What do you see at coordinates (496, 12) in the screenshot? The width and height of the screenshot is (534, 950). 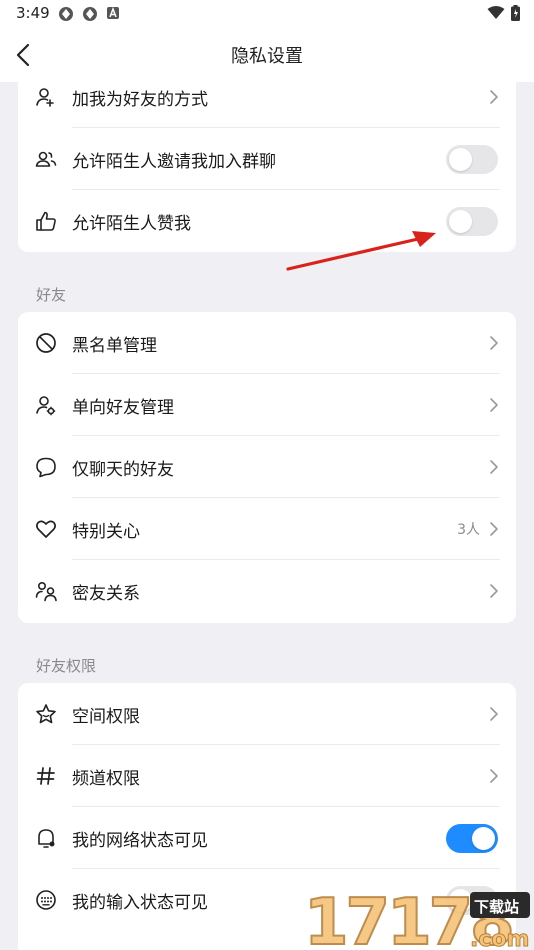 I see `wifi-icon` at bounding box center [496, 12].